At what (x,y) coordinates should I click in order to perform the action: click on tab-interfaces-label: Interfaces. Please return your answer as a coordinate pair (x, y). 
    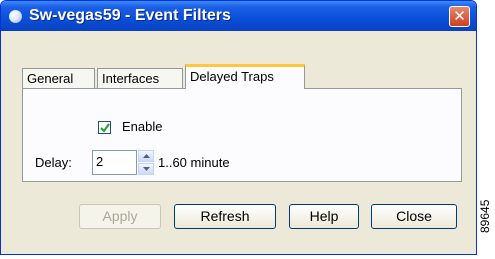
    Looking at the image, I should click on (131, 78).